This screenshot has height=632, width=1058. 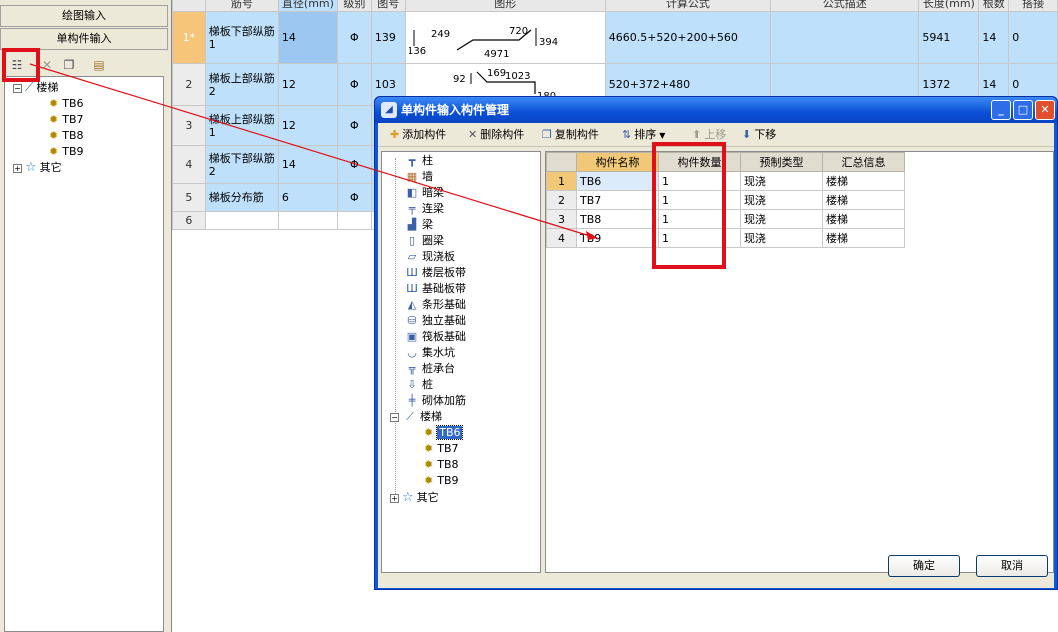 What do you see at coordinates (37, 167) in the screenshot?
I see `tree-node-other: + ☆ 其它` at bounding box center [37, 167].